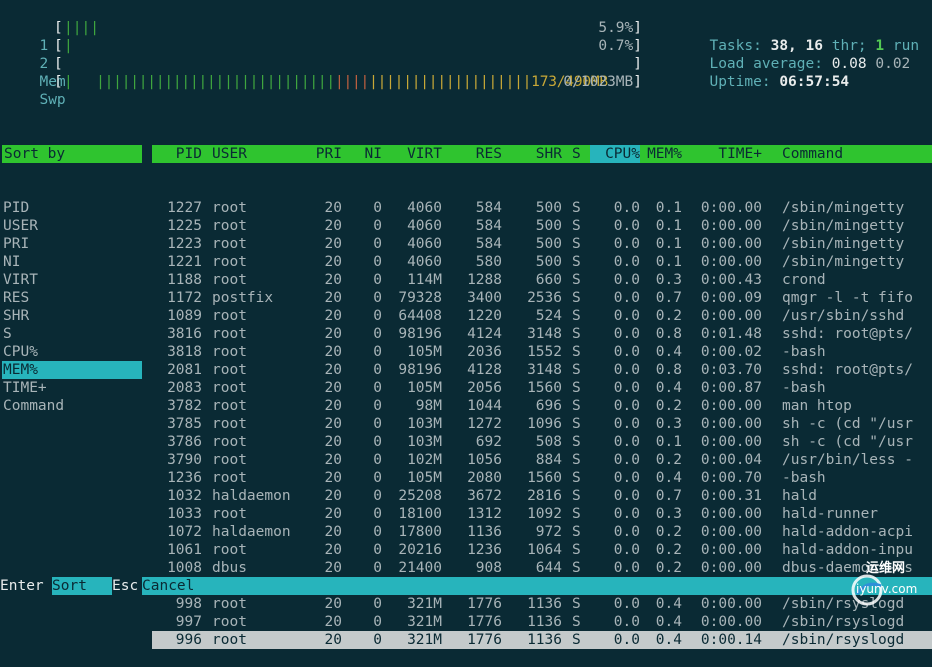 The image size is (932, 667). Describe the element at coordinates (72, 298) in the screenshot. I see `sort-option: RES` at that location.